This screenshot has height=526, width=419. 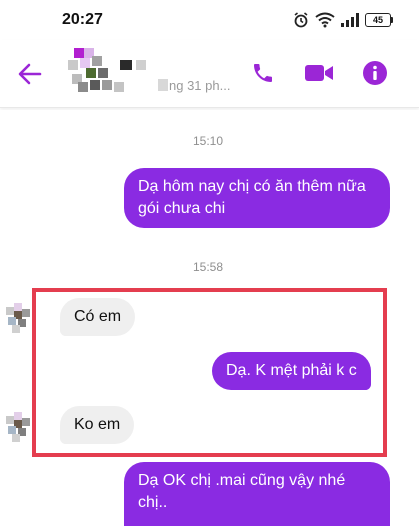 I want to click on message-timestamp: 15:10, so click(x=208, y=141).